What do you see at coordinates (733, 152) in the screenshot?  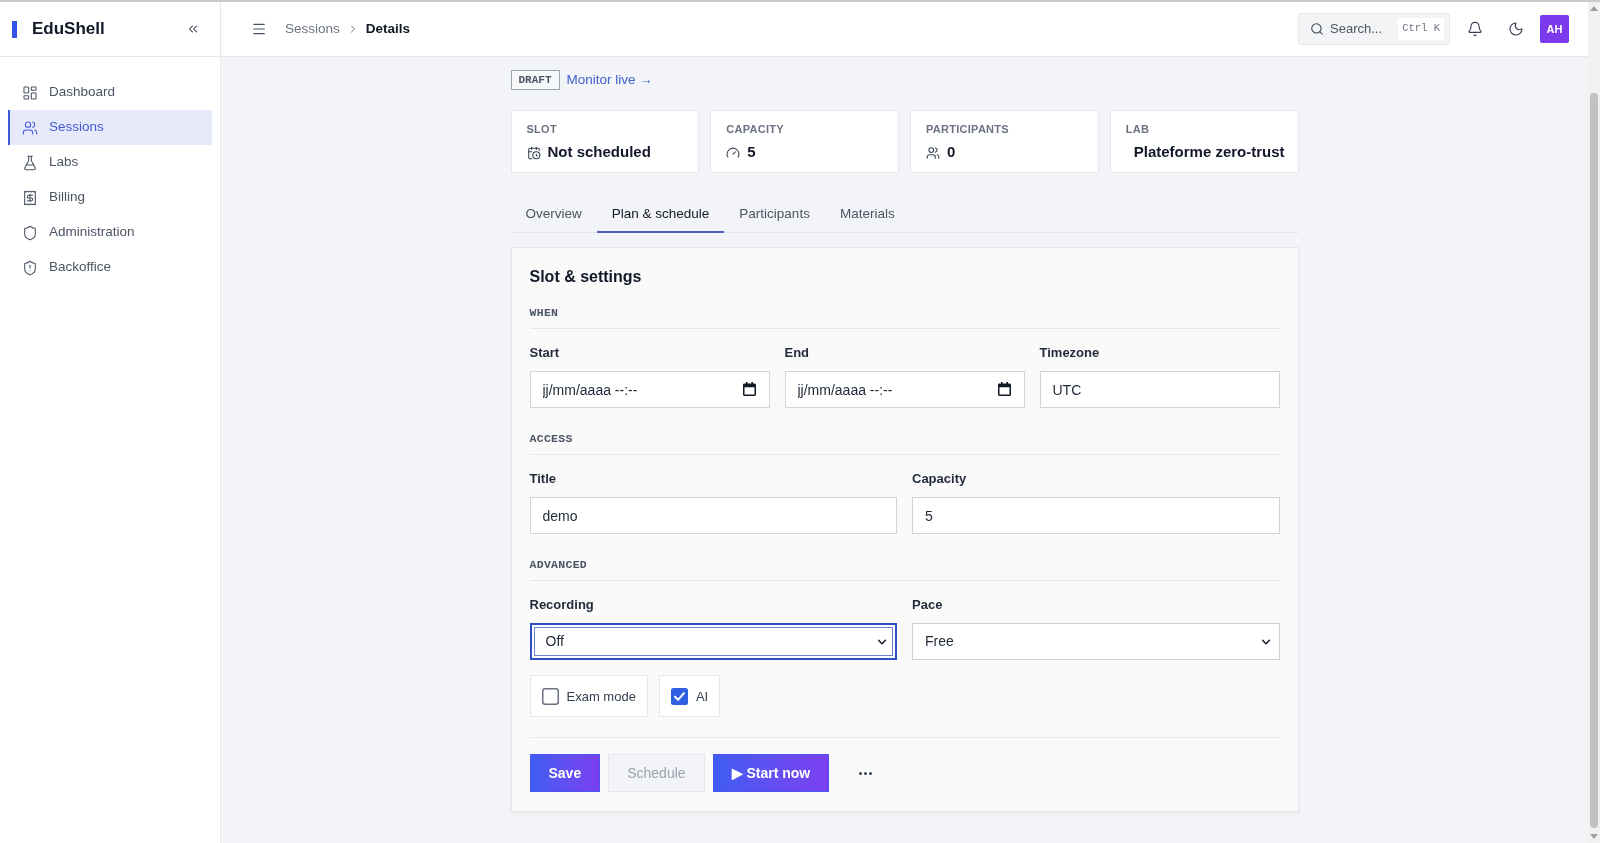 I see `gauge-icon` at bounding box center [733, 152].